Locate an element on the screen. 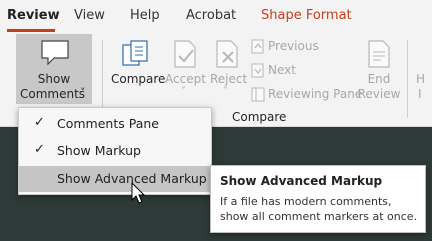 This screenshot has width=432, height=241. menu-item-label: Comments Pane is located at coordinates (108, 123).